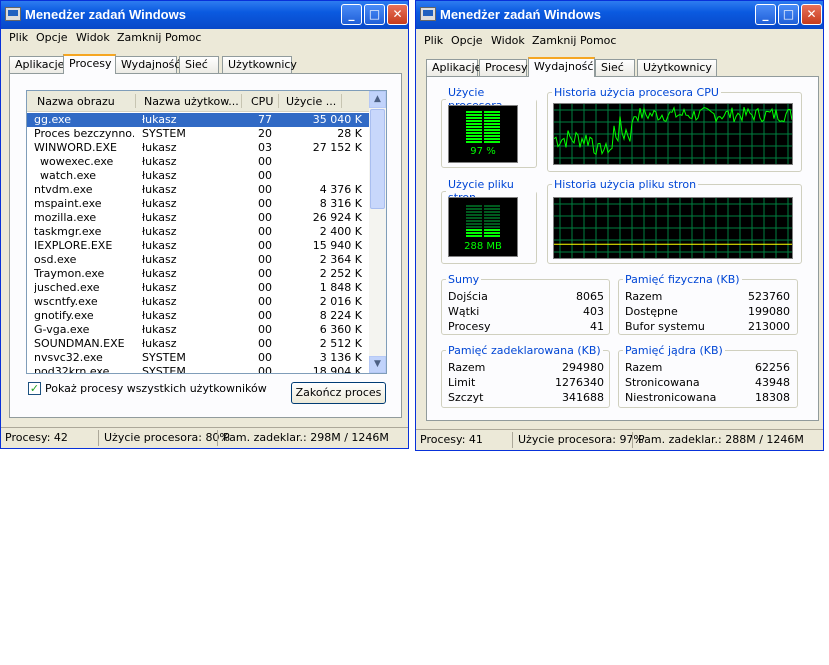 This screenshot has width=829, height=665. I want to click on scroll-up-arrow-icon: ▲, so click(377, 99).